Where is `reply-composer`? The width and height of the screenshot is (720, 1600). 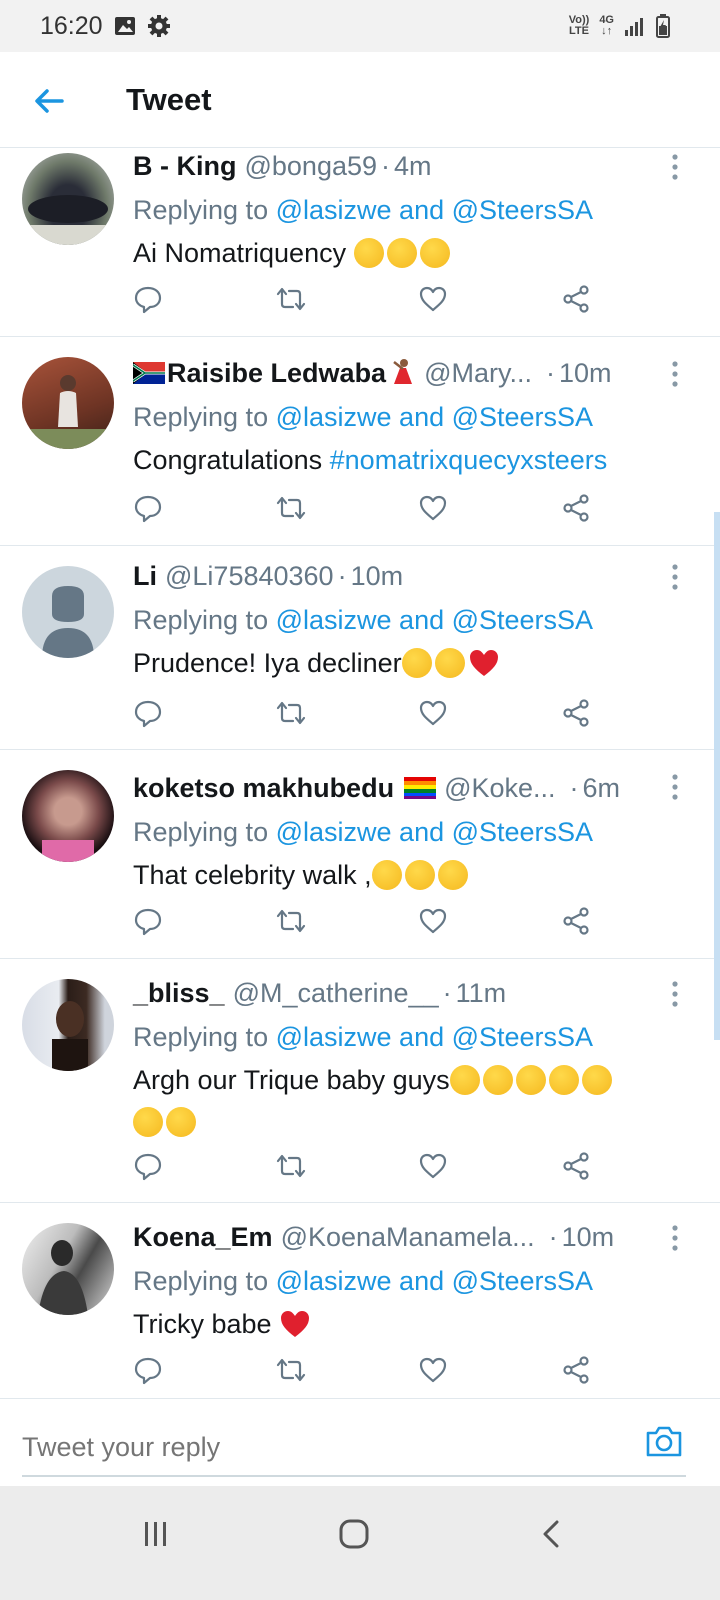 reply-composer is located at coordinates (360, 1442).